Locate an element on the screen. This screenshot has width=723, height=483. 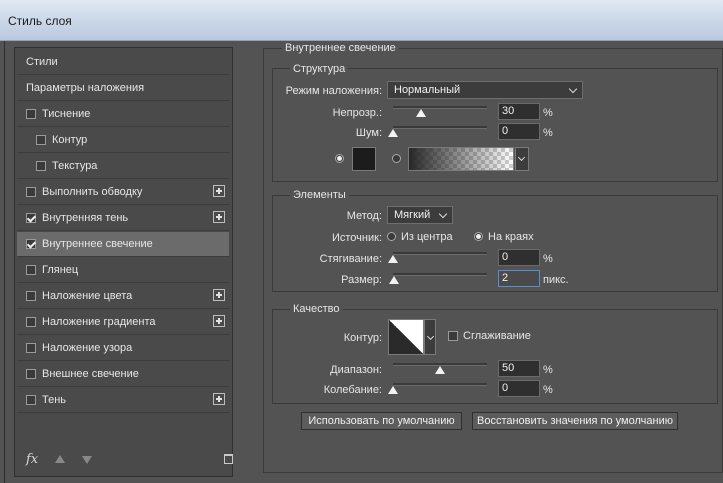
source-center-label: Из центра is located at coordinates (427, 237).